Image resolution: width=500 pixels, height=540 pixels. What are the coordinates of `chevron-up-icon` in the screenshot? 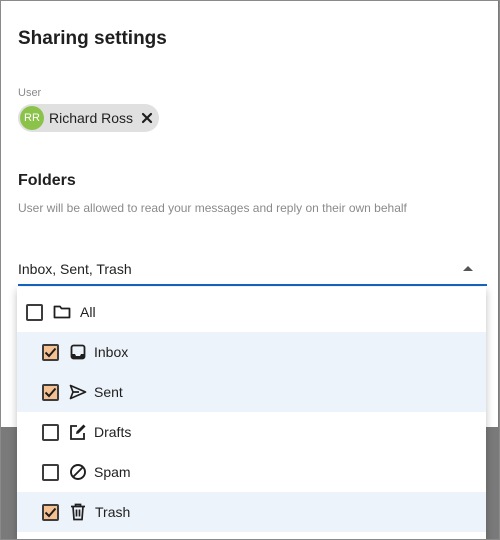 It's located at (468, 268).